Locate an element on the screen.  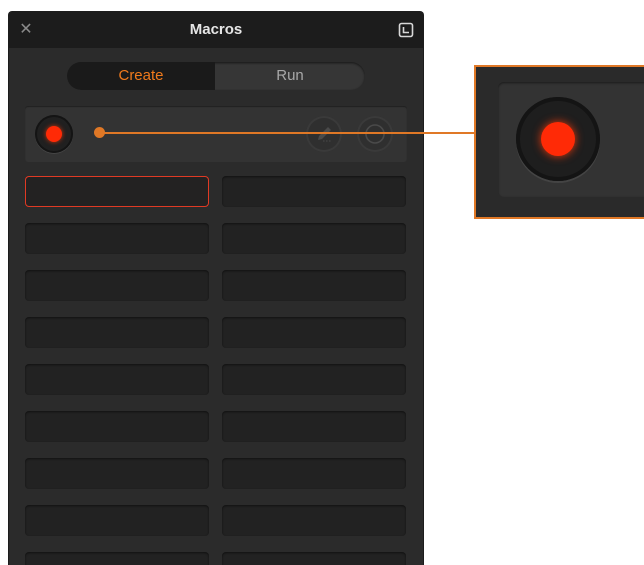
zoom-callout is located at coordinates (560, 142).